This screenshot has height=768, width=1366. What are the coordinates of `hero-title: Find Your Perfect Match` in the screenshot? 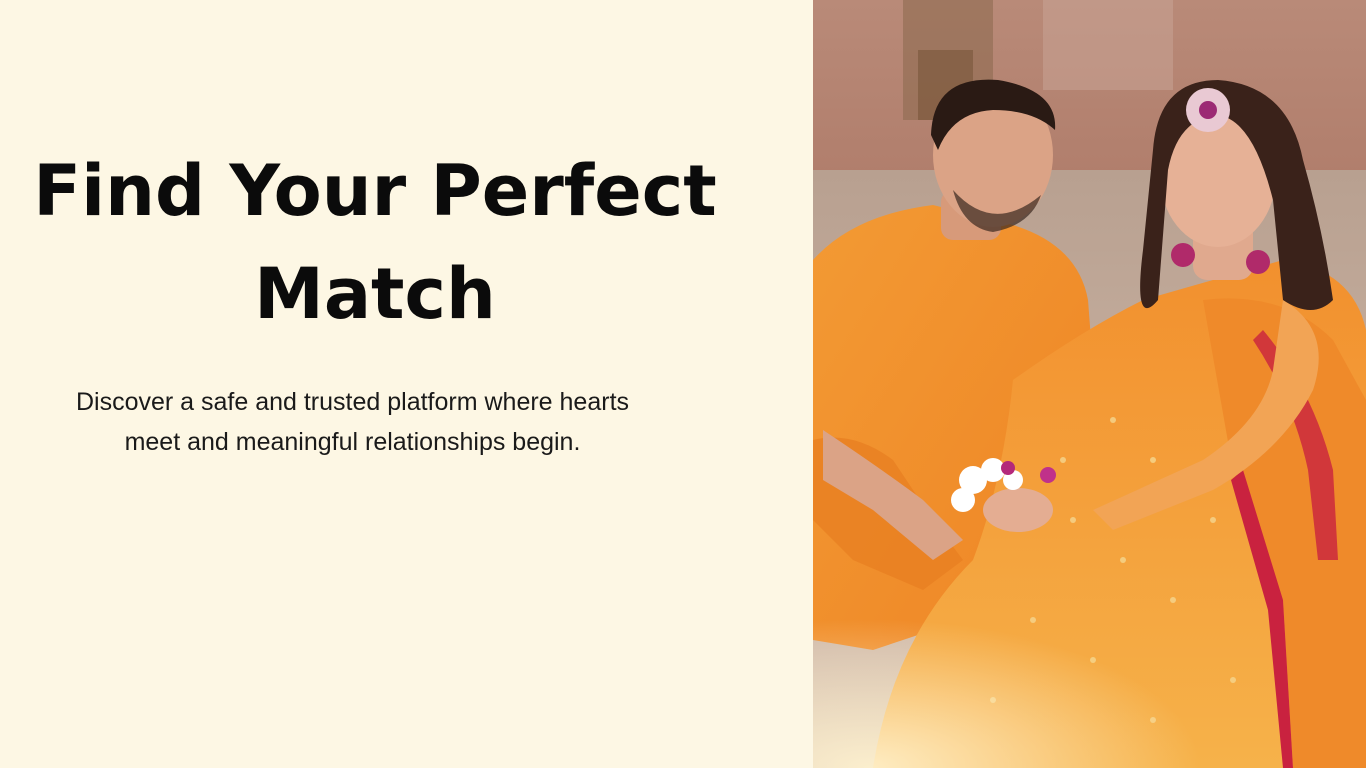 It's located at (375, 242).